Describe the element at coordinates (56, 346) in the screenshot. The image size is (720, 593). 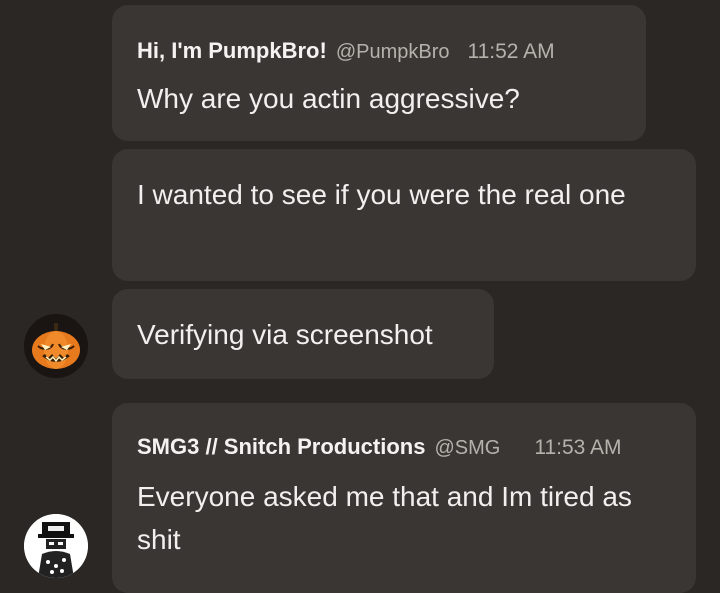
I see `pumpkin-avatar-icon` at that location.